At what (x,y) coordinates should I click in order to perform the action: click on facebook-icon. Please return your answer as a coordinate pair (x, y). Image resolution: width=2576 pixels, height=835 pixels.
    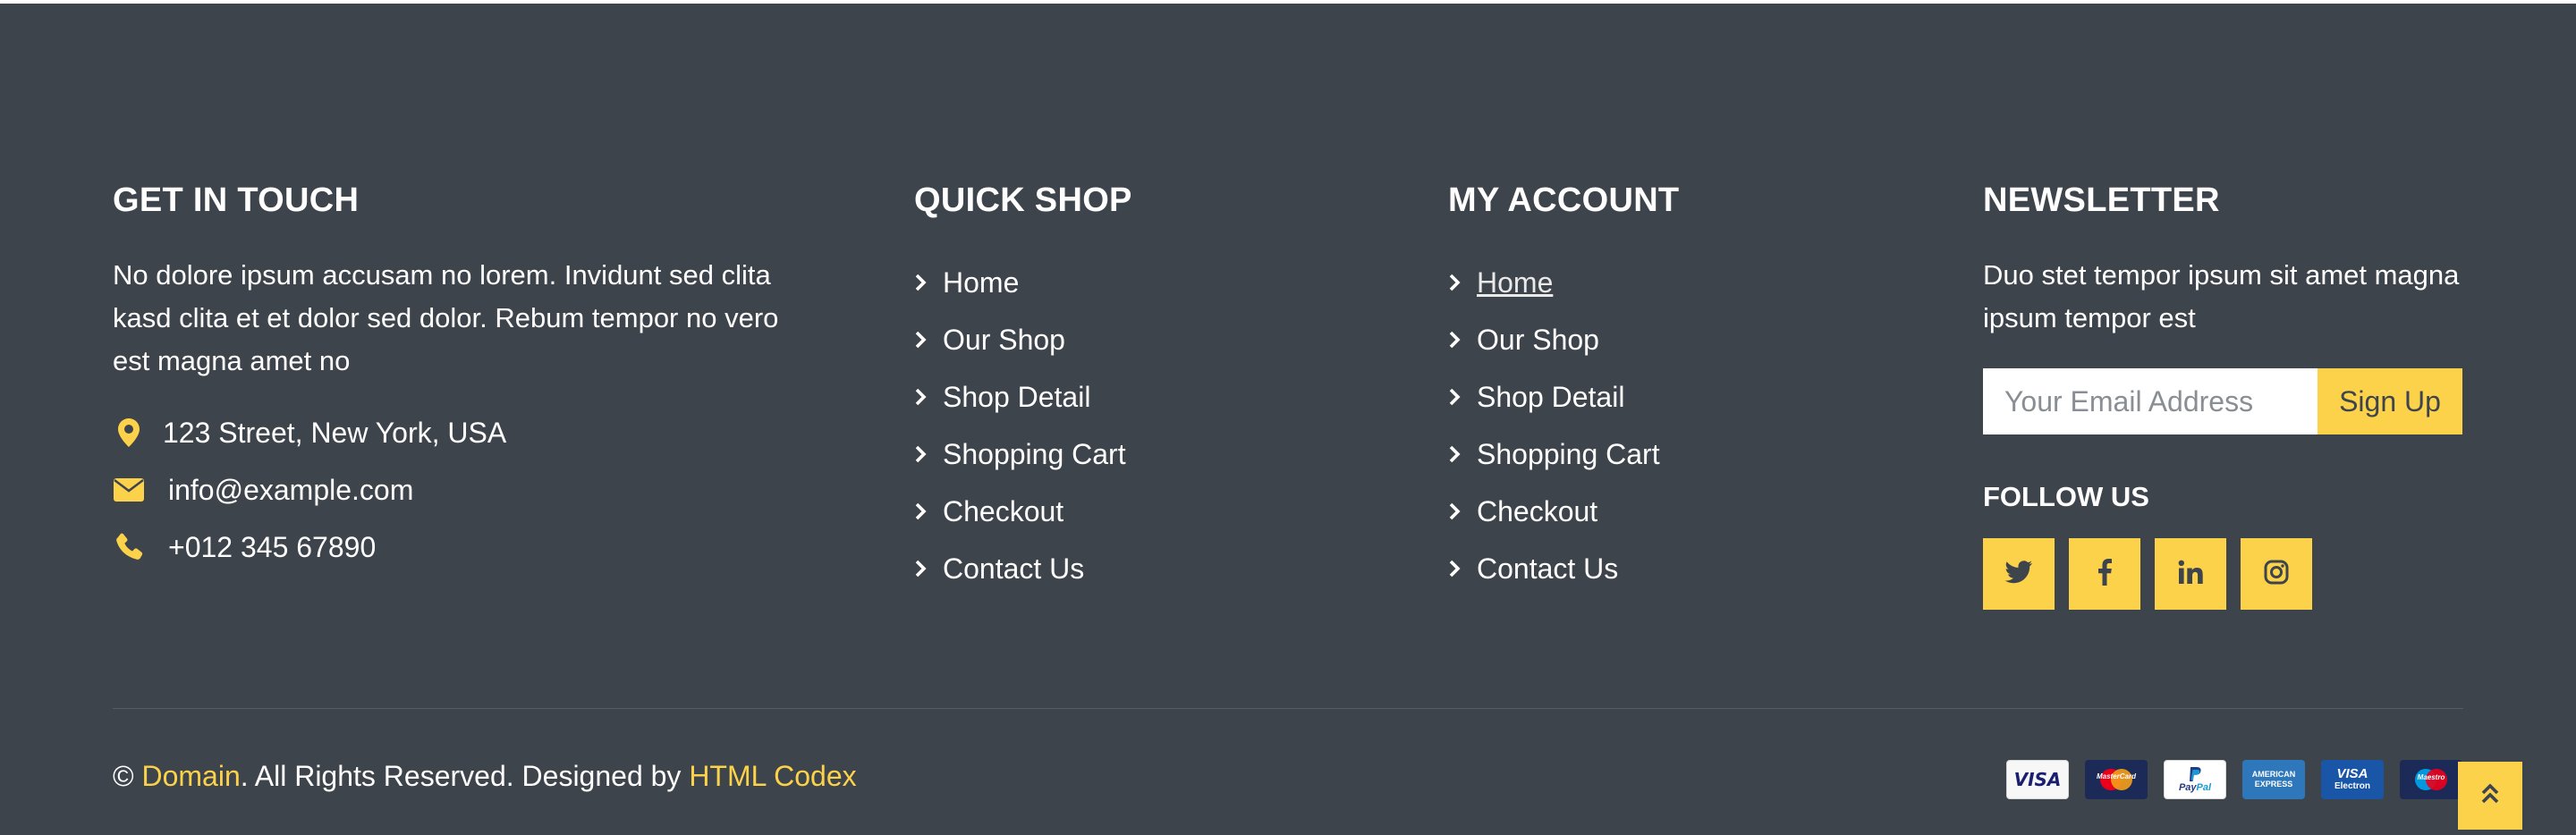
    Looking at the image, I should click on (2104, 574).